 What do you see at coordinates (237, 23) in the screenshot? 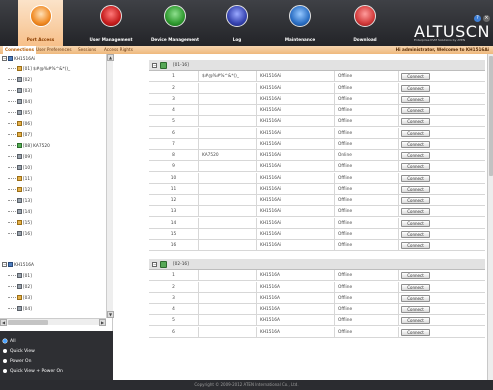
I see `nav-log: Log` at bounding box center [237, 23].